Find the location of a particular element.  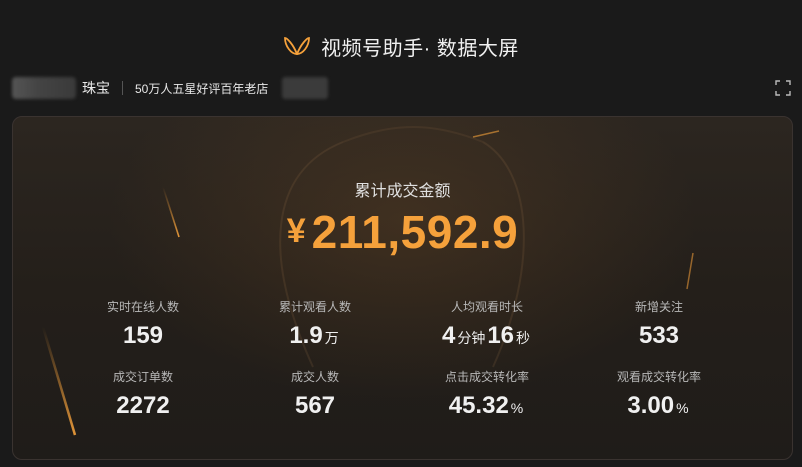

stat-online-users: 实时在线人数 159 is located at coordinates (143, 325).